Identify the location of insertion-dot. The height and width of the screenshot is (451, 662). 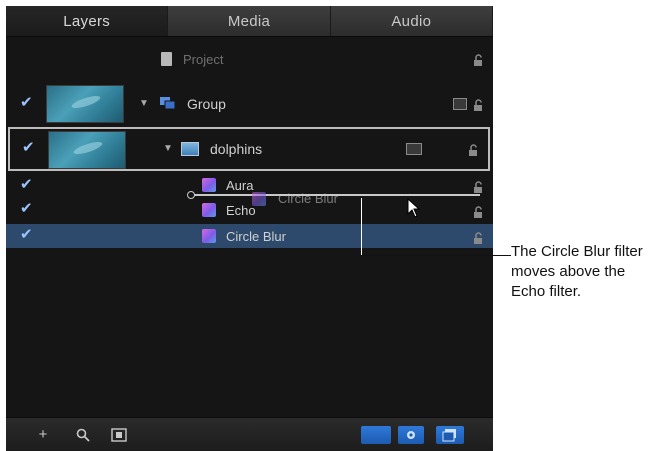
(191, 195).